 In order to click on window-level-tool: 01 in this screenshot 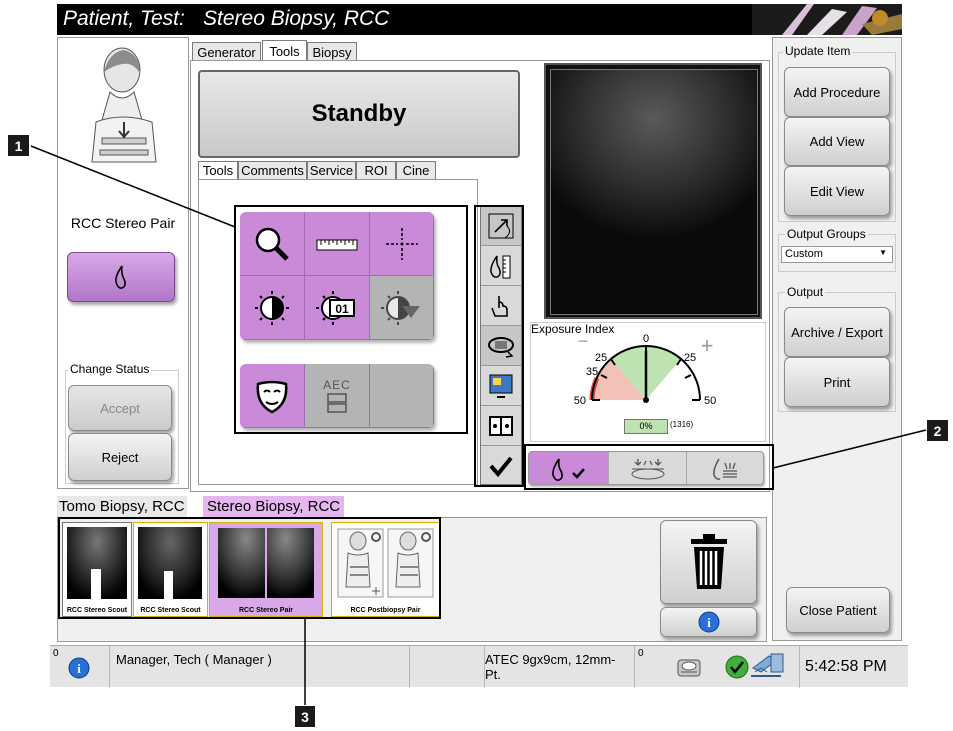, I will do `click(337, 308)`.